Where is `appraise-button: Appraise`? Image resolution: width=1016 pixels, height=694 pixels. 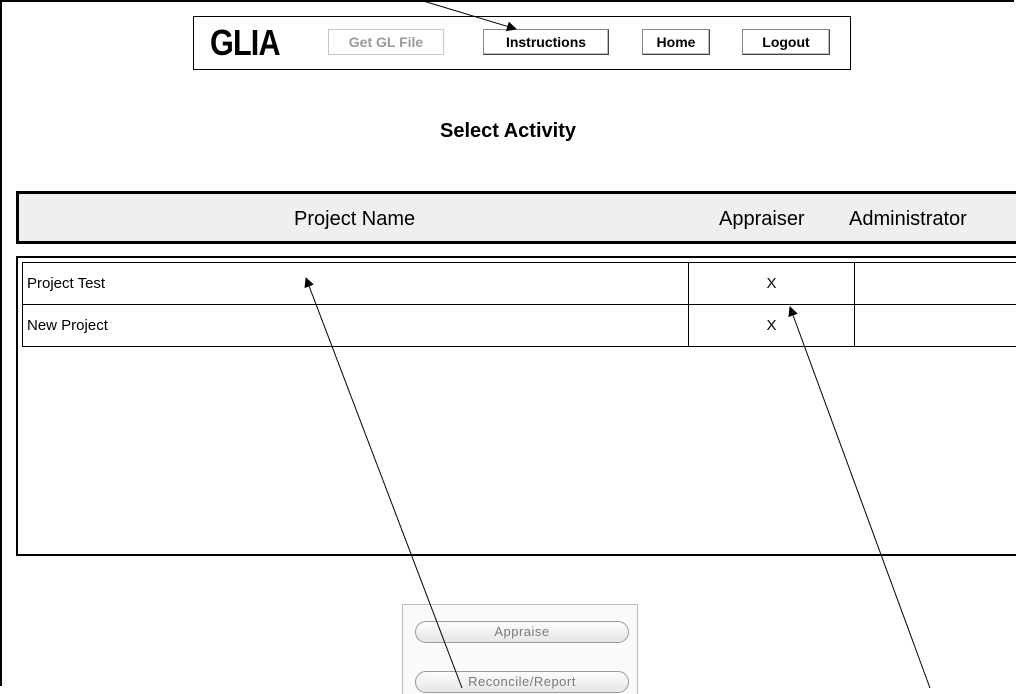 appraise-button: Appraise is located at coordinates (522, 632).